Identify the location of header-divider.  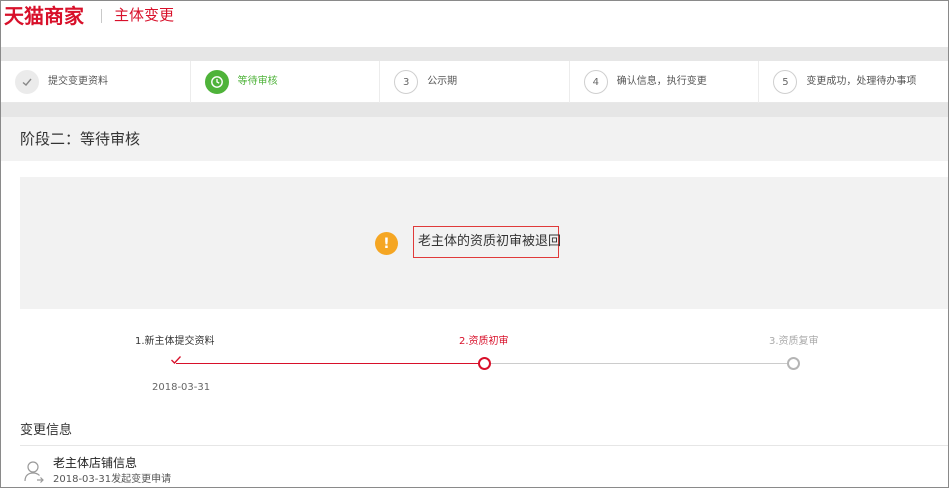
(101, 16).